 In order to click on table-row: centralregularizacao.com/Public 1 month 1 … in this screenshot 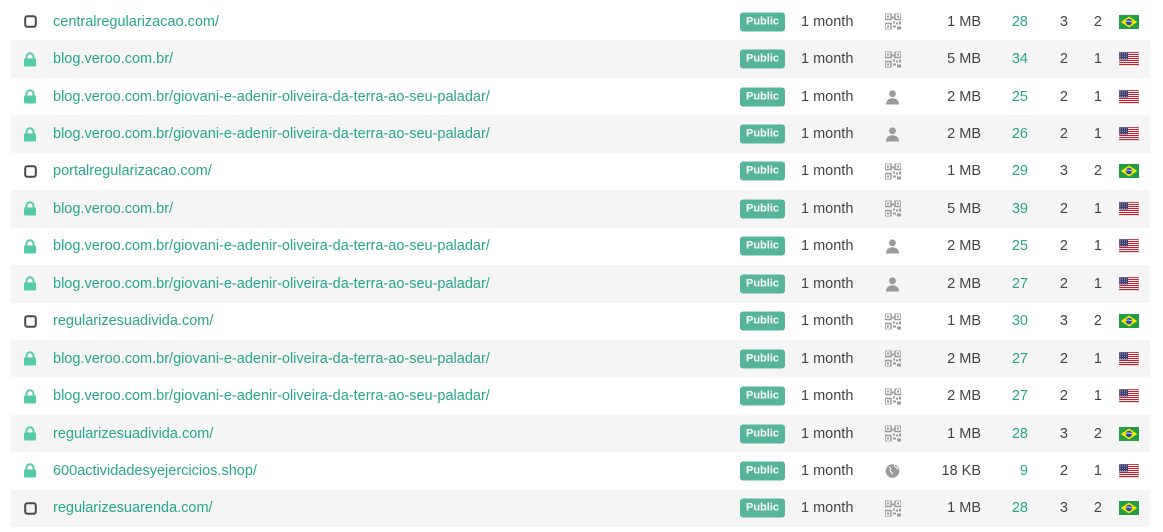, I will do `click(580, 21)`.